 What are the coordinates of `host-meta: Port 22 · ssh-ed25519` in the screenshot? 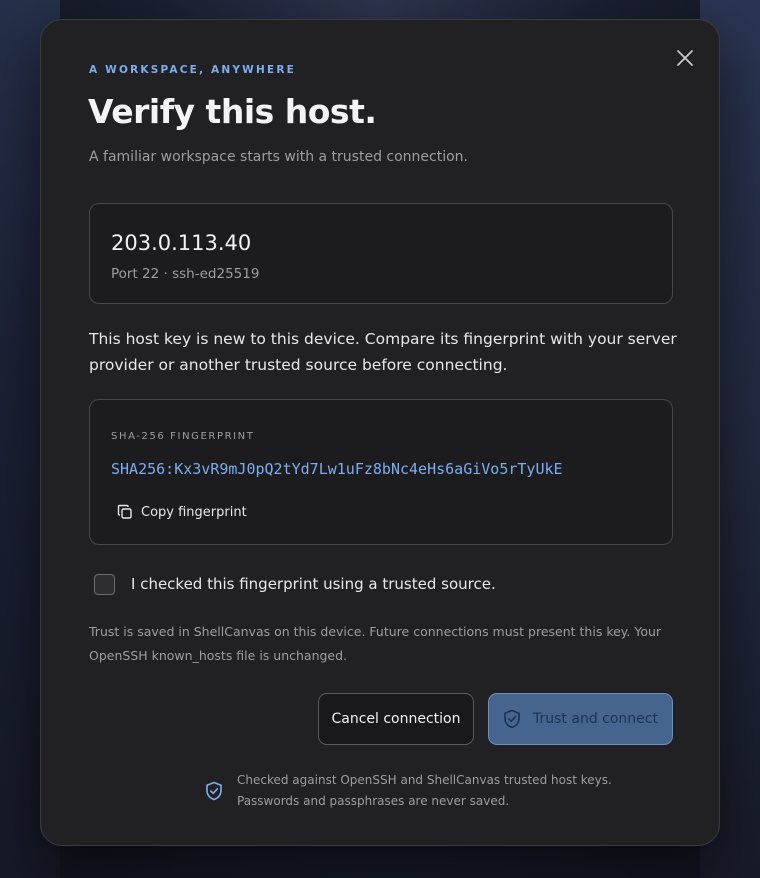 It's located at (185, 274).